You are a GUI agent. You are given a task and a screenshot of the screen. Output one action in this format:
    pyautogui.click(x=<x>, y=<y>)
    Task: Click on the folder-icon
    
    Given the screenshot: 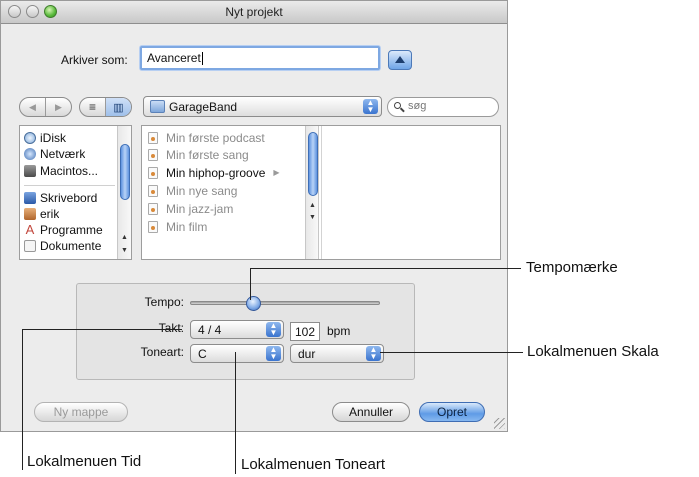 What is the action you would take?
    pyautogui.click(x=157, y=106)
    